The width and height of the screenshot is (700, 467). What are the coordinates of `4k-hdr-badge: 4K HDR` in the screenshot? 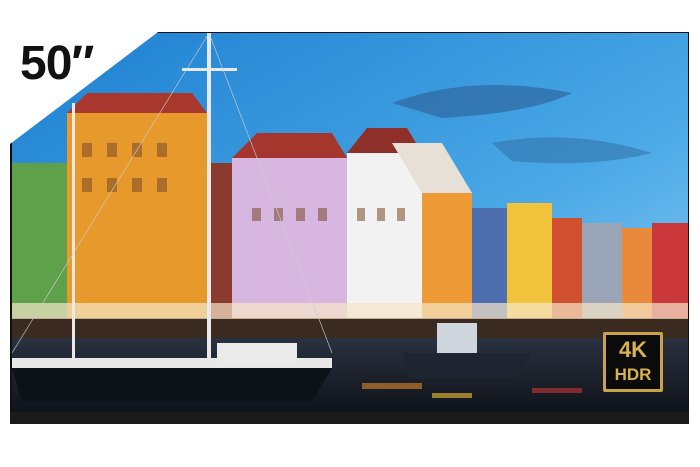 It's located at (633, 362).